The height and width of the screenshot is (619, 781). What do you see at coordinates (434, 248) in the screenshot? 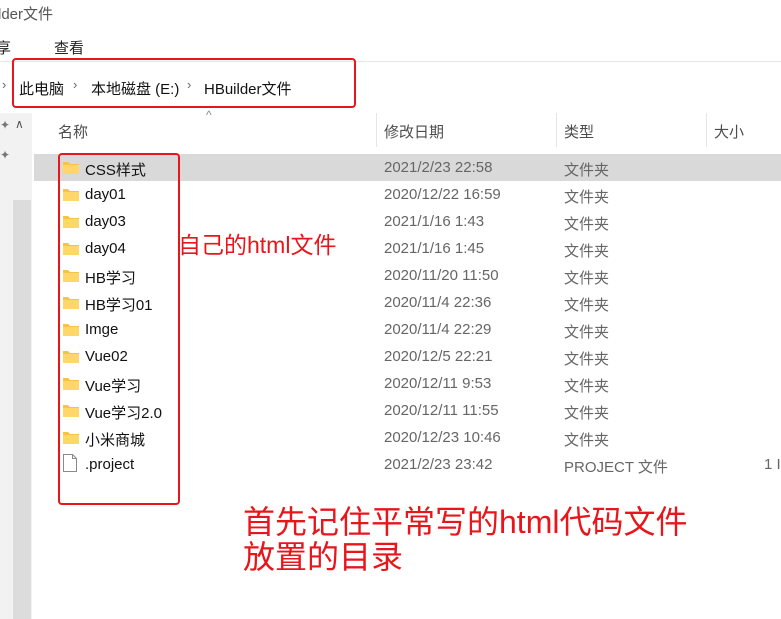
I see `file-date: 2021/1/16 1:45` at bounding box center [434, 248].